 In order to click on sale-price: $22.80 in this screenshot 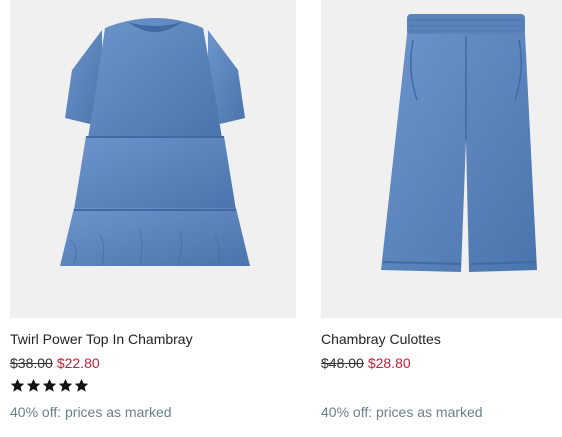, I will do `click(78, 363)`.